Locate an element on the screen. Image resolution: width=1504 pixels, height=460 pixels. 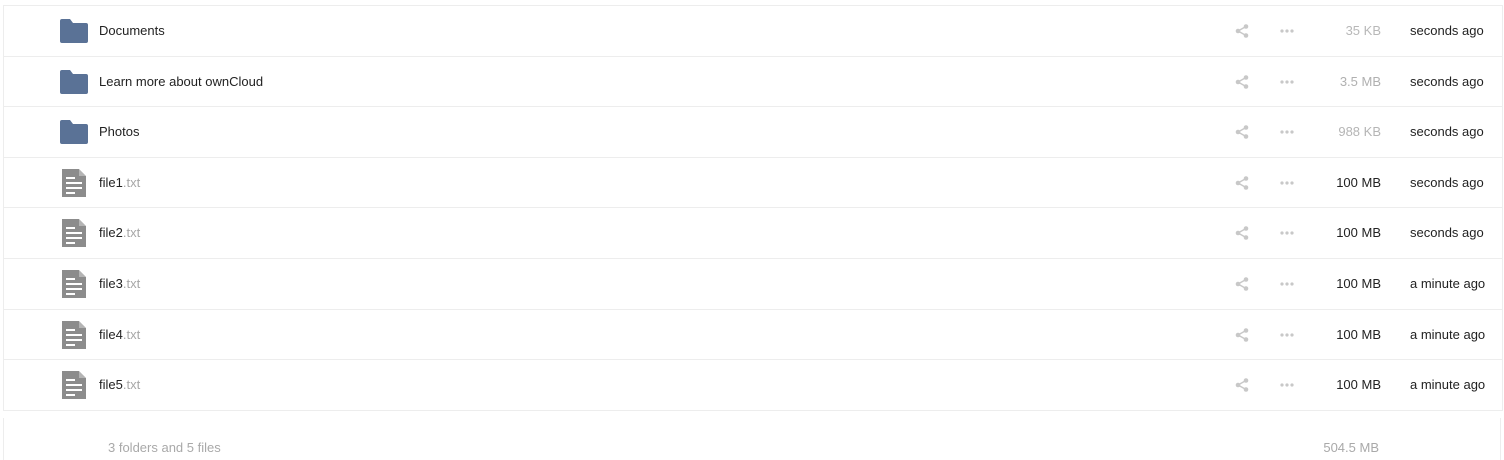
summary-total-size: 504.5 MB is located at coordinates (1351, 447).